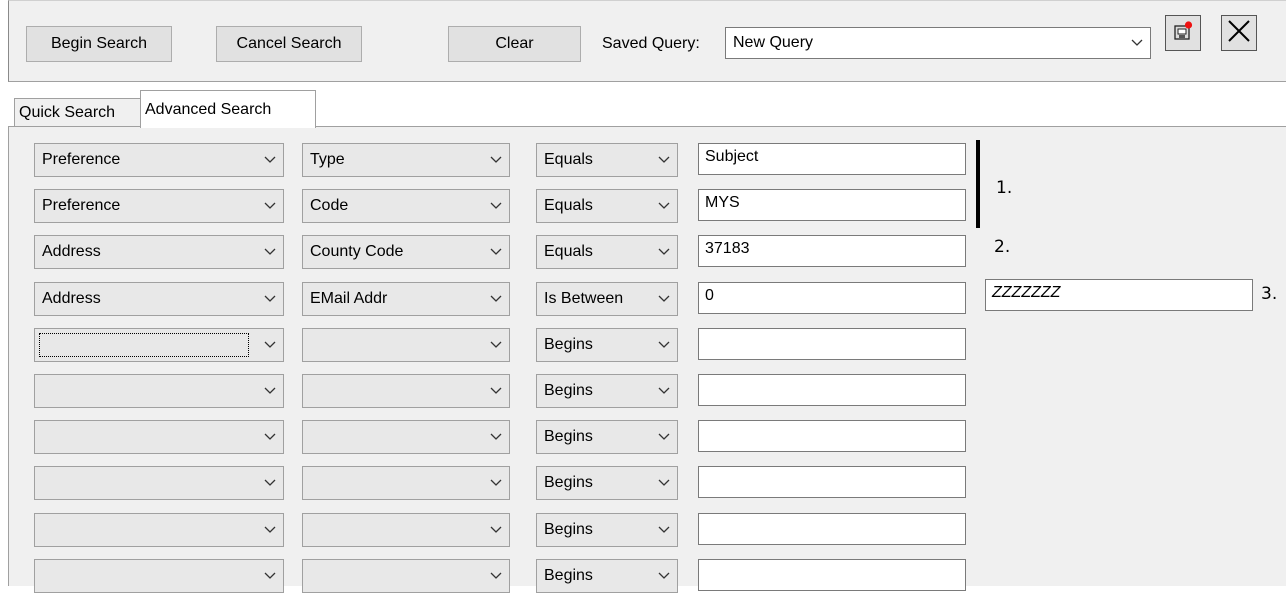 The height and width of the screenshot is (593, 1286). Describe the element at coordinates (1269, 294) in the screenshot. I see `marker-3: 3.` at that location.